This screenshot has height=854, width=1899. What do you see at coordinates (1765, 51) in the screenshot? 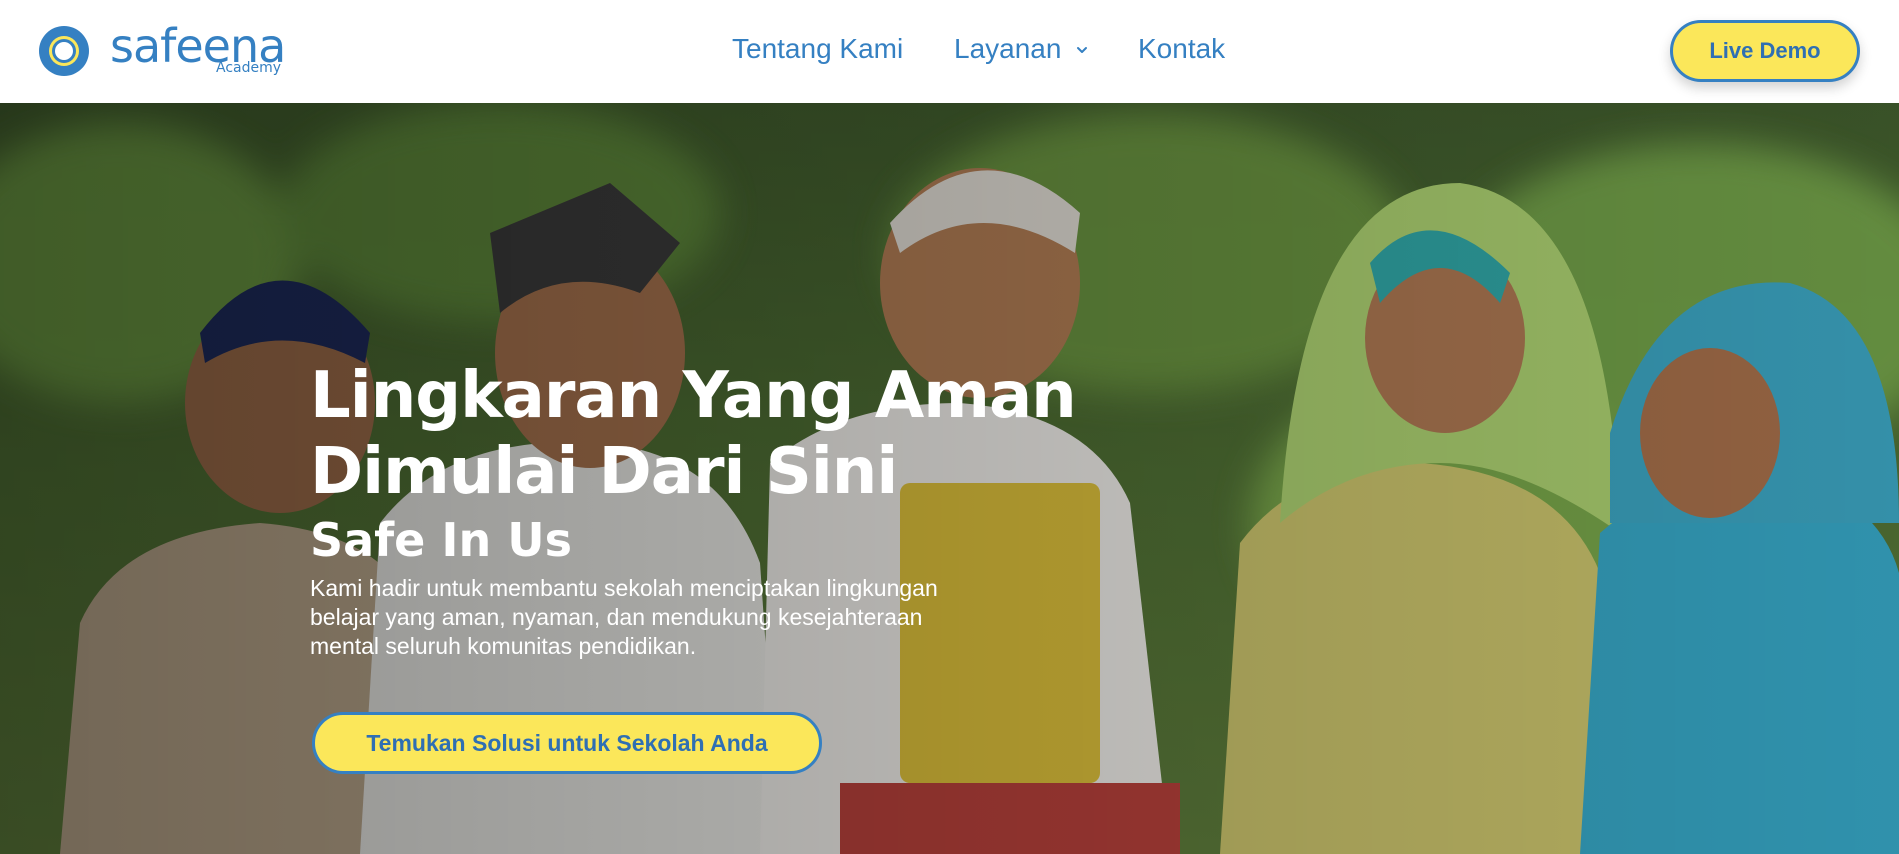
I see `live-demo-button: Live Demo` at bounding box center [1765, 51].